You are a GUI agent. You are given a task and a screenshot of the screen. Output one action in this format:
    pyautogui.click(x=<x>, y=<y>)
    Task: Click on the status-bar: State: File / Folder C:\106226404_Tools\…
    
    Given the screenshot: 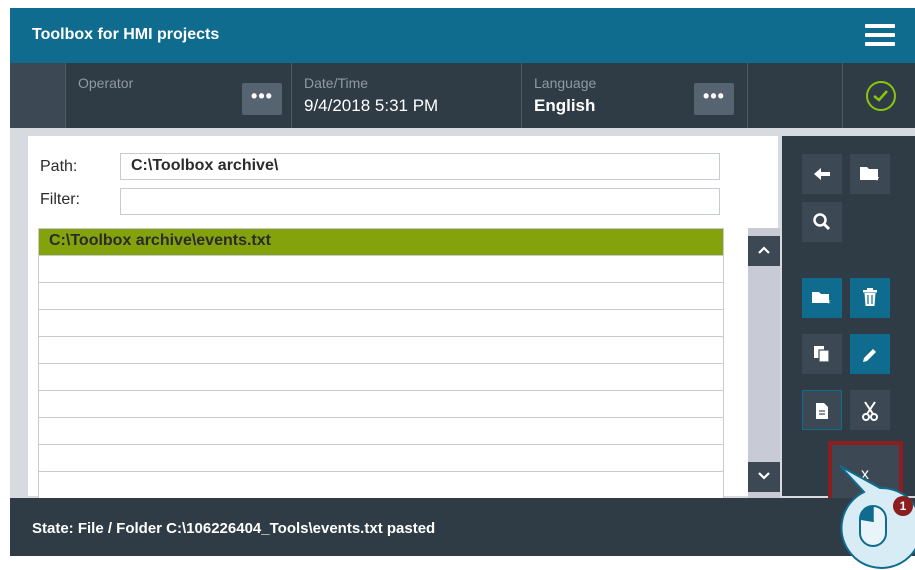 What is the action you would take?
    pyautogui.click(x=462, y=527)
    